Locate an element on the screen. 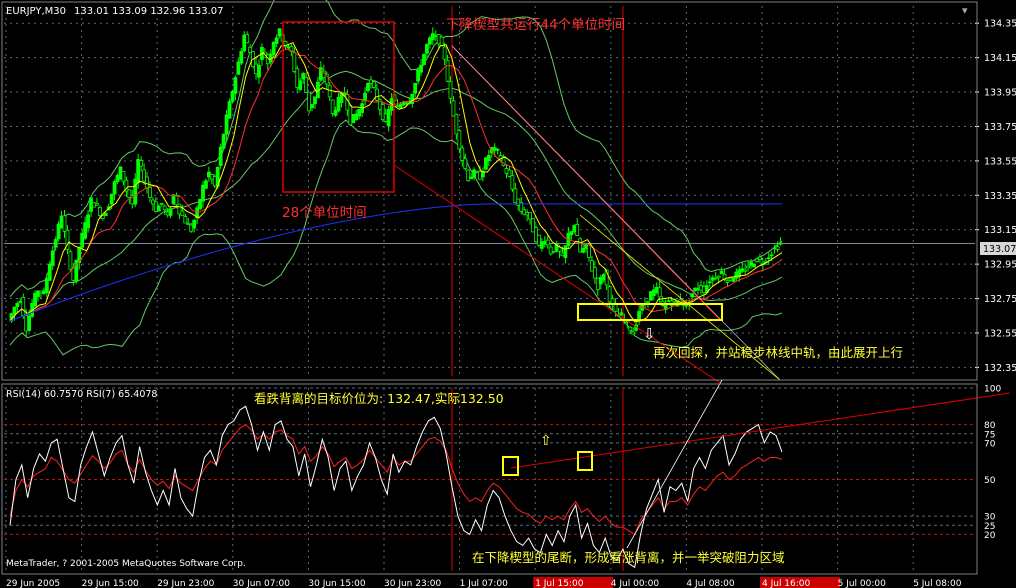 The height and width of the screenshot is (588, 1016). time-tick-label: 29 Jun 15:00 is located at coordinates (110, 583).